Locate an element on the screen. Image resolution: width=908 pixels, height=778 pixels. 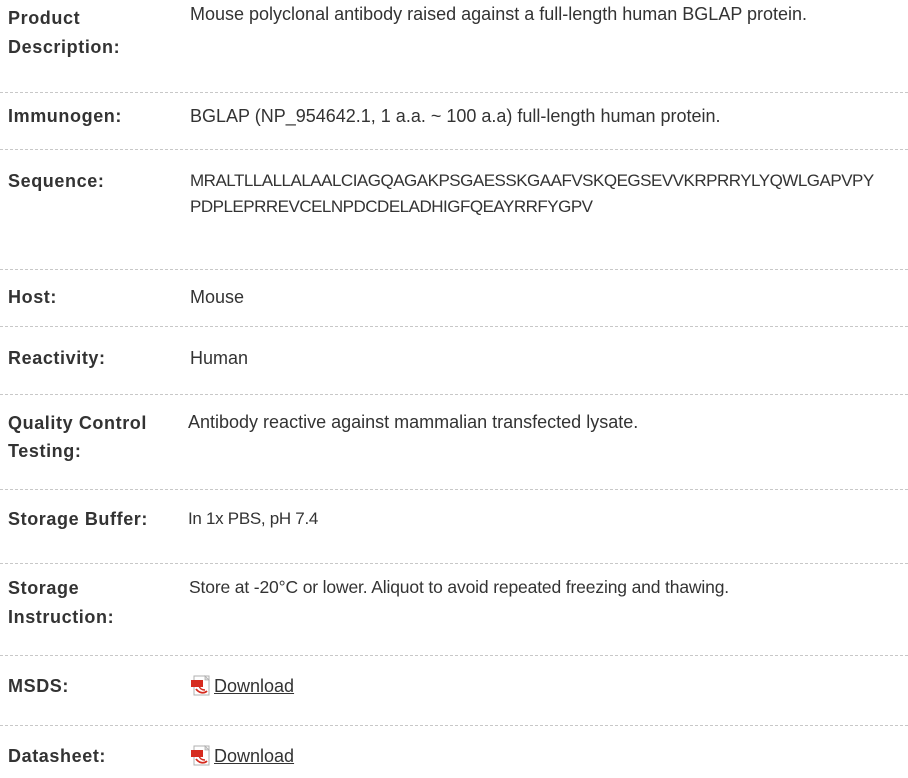
spec-row-storage-buffer: Storage Buffer: In 1x PBS, pH 7.4 is located at coordinates (454, 527).